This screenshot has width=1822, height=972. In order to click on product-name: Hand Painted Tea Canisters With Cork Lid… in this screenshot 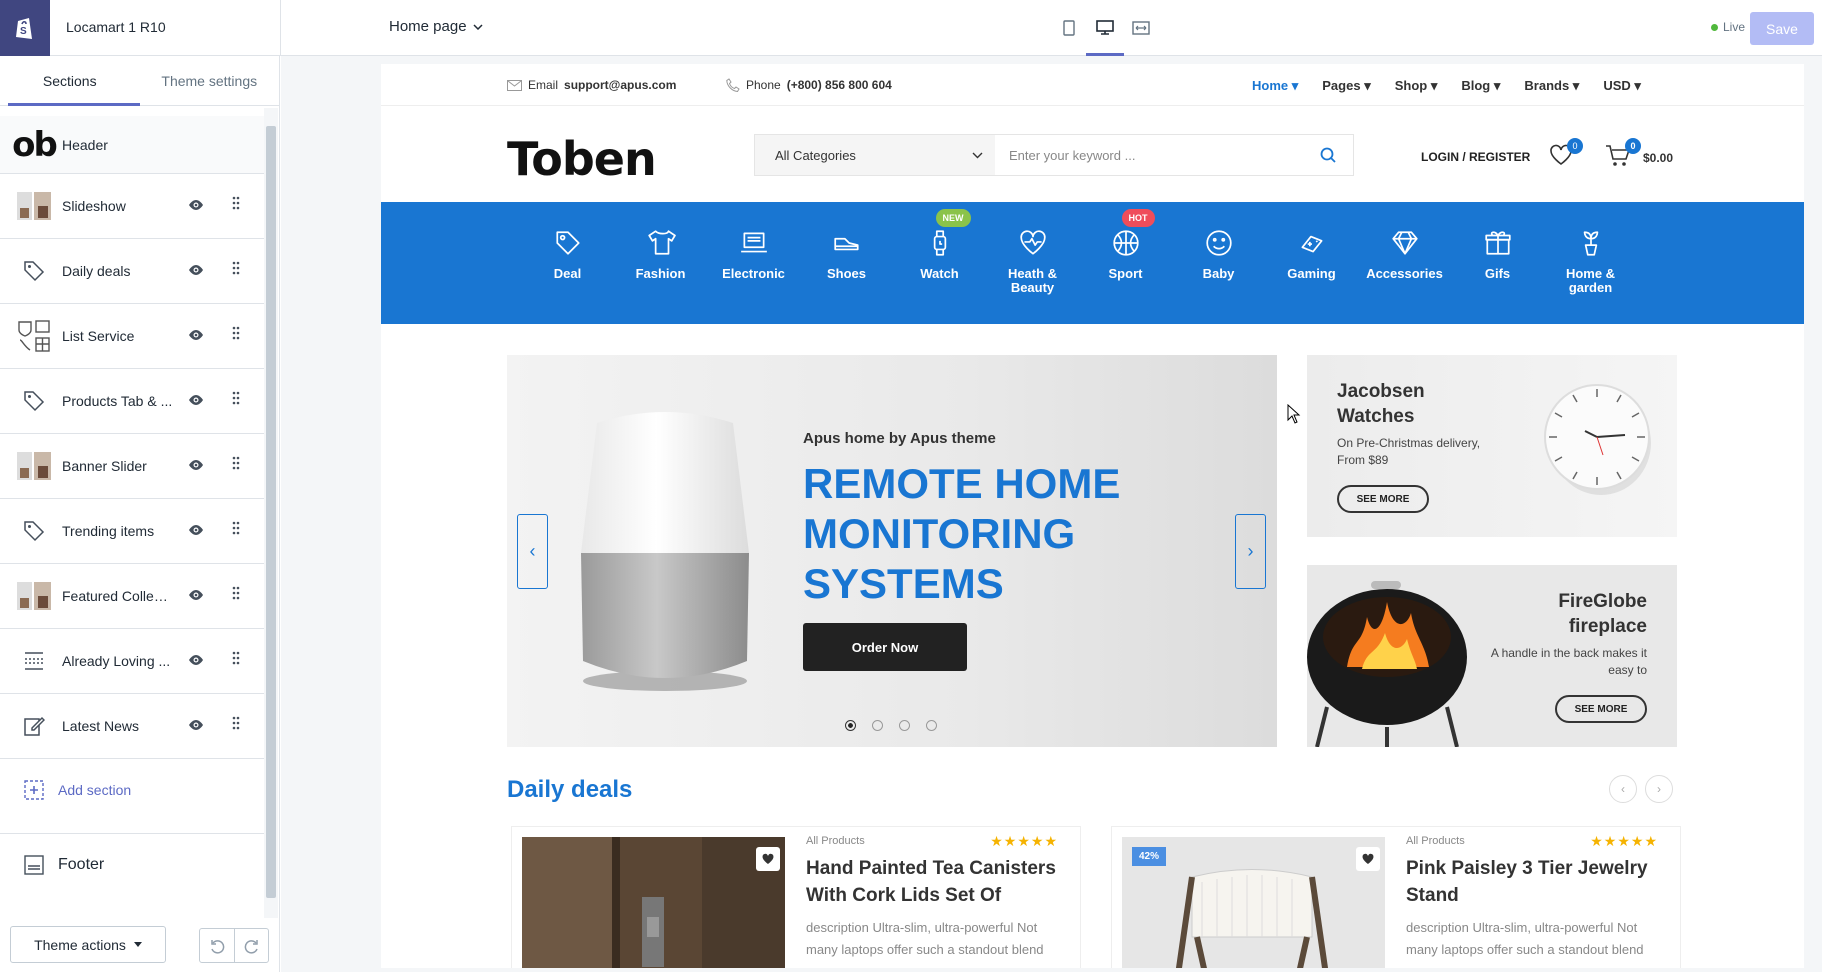, I will do `click(931, 882)`.